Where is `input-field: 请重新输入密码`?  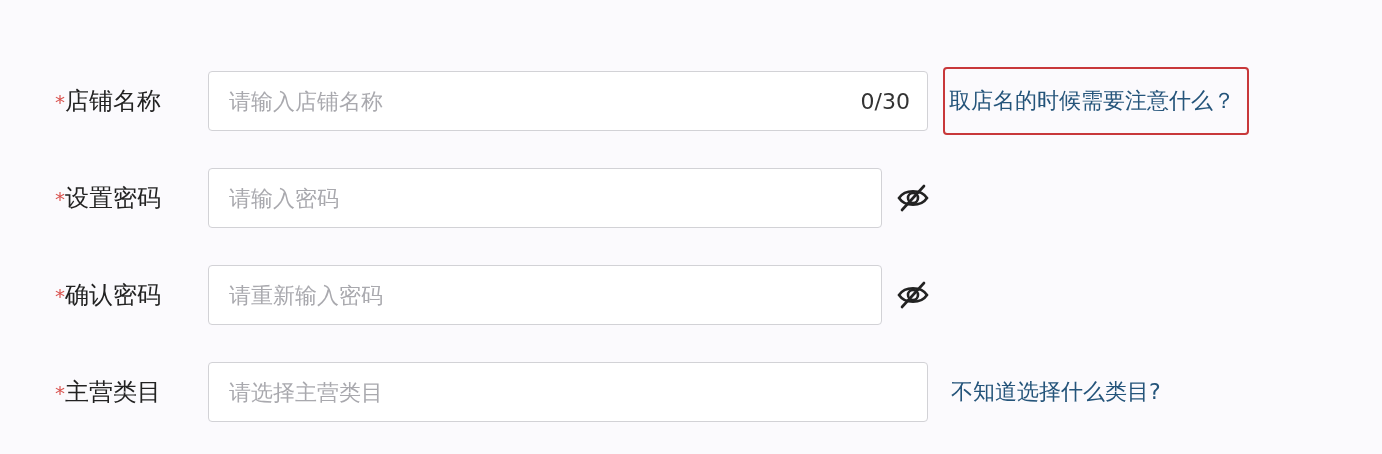
input-field: 请重新输入密码 is located at coordinates (545, 295).